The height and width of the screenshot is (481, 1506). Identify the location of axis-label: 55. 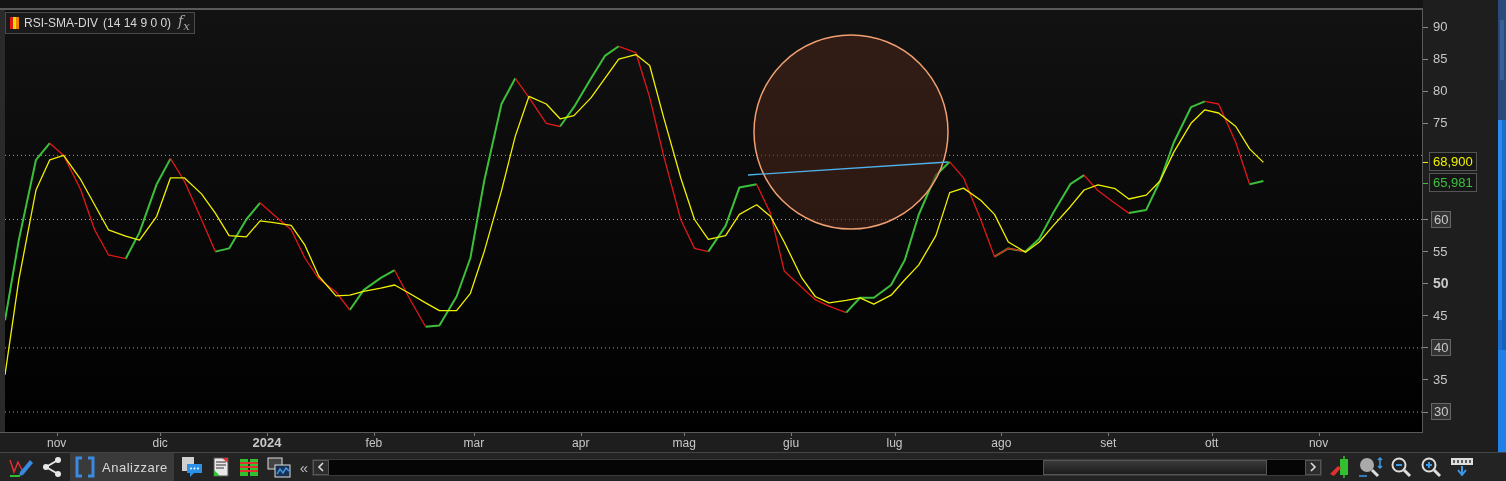
(1440, 251).